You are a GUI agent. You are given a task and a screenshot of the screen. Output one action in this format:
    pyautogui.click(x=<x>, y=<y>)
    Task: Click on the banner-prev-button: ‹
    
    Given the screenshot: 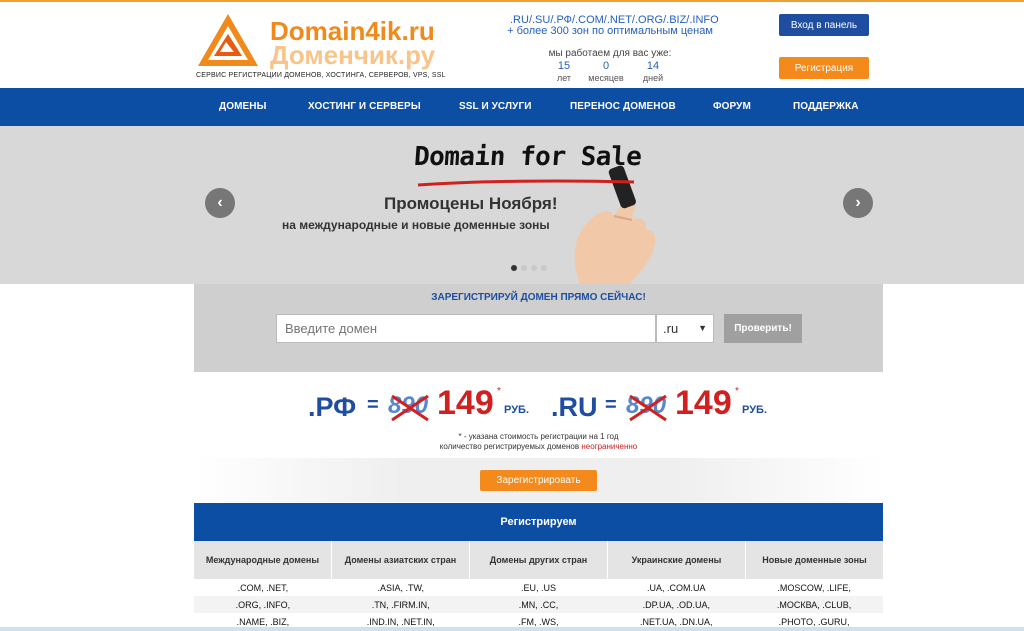 What is the action you would take?
    pyautogui.click(x=220, y=203)
    